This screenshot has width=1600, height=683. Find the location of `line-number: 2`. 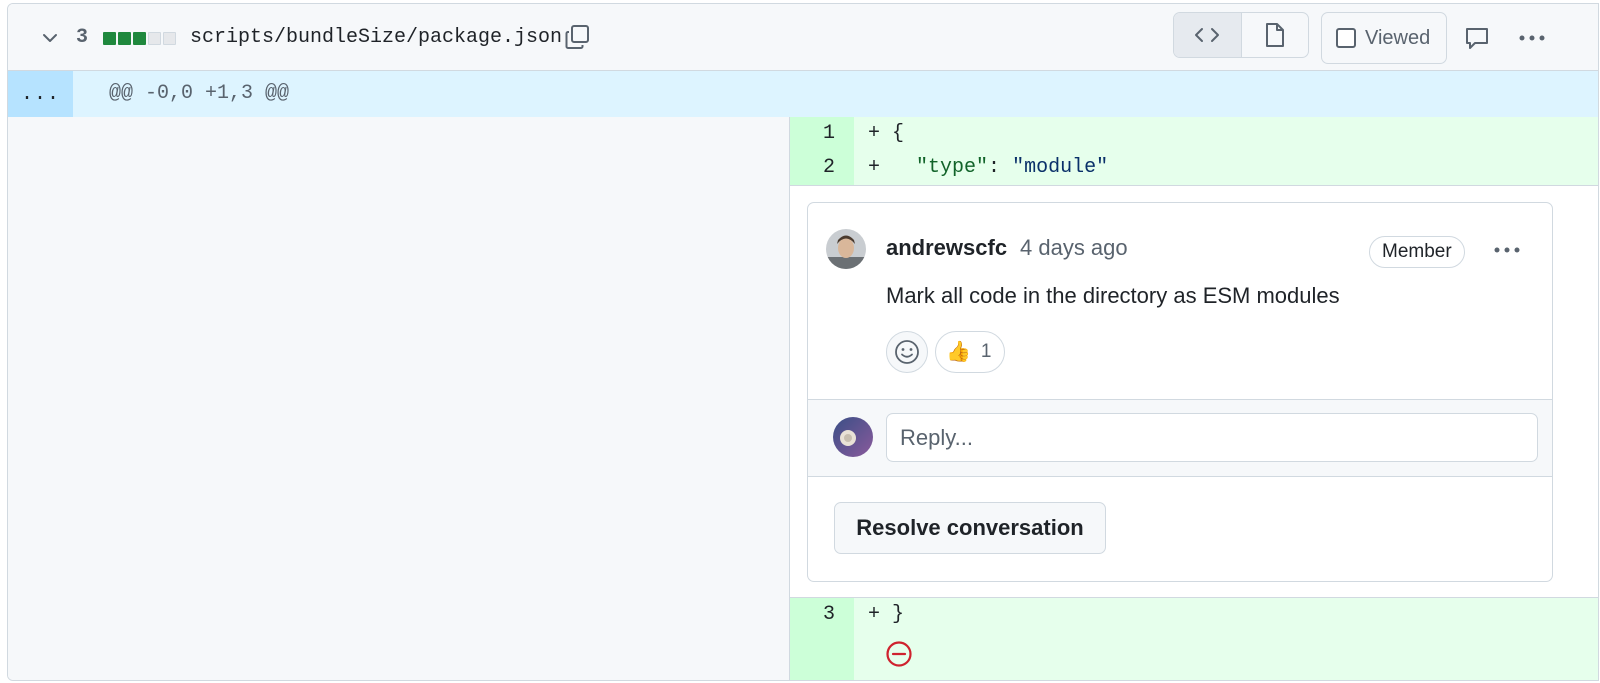

line-number: 2 is located at coordinates (822, 168).